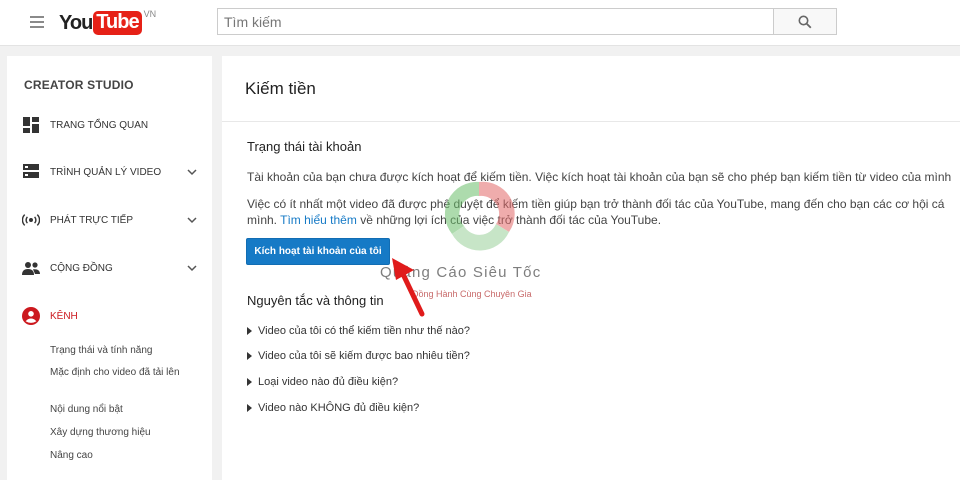  I want to click on sidebar-item-label: CỘNG ĐỒNG, so click(81, 268).